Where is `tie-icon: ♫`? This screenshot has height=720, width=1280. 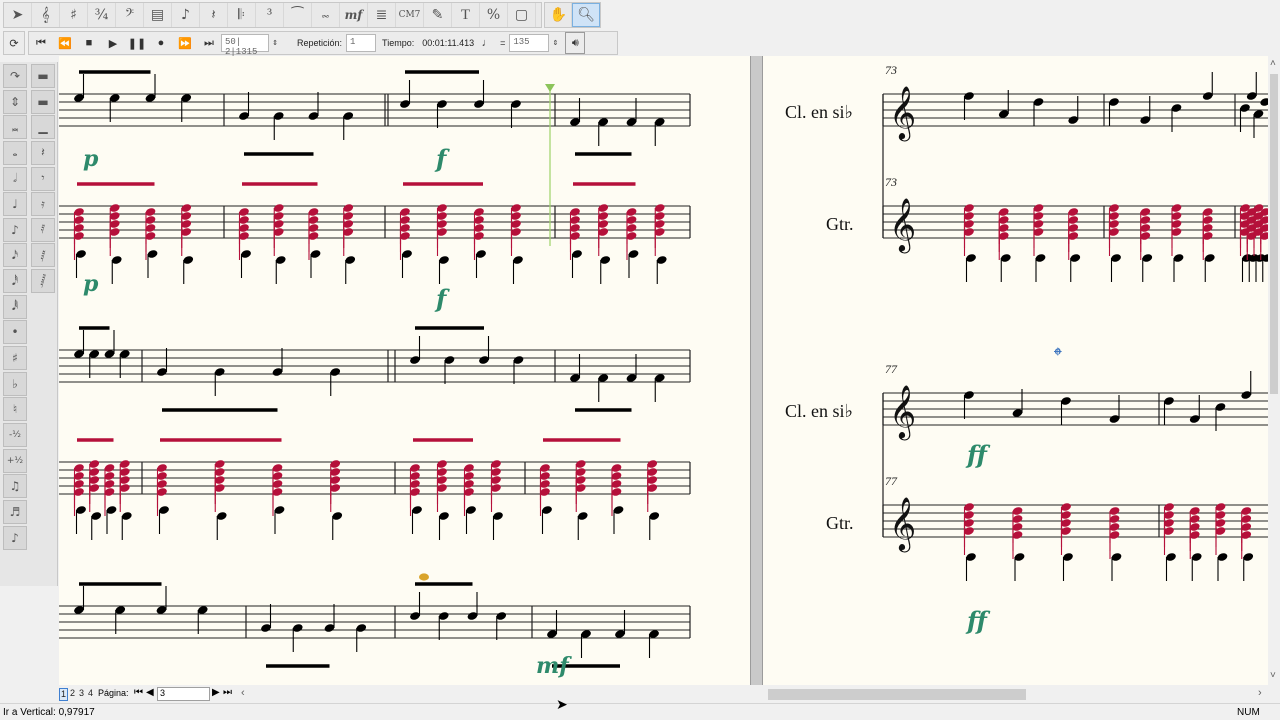 tie-icon: ♫ is located at coordinates (15, 486).